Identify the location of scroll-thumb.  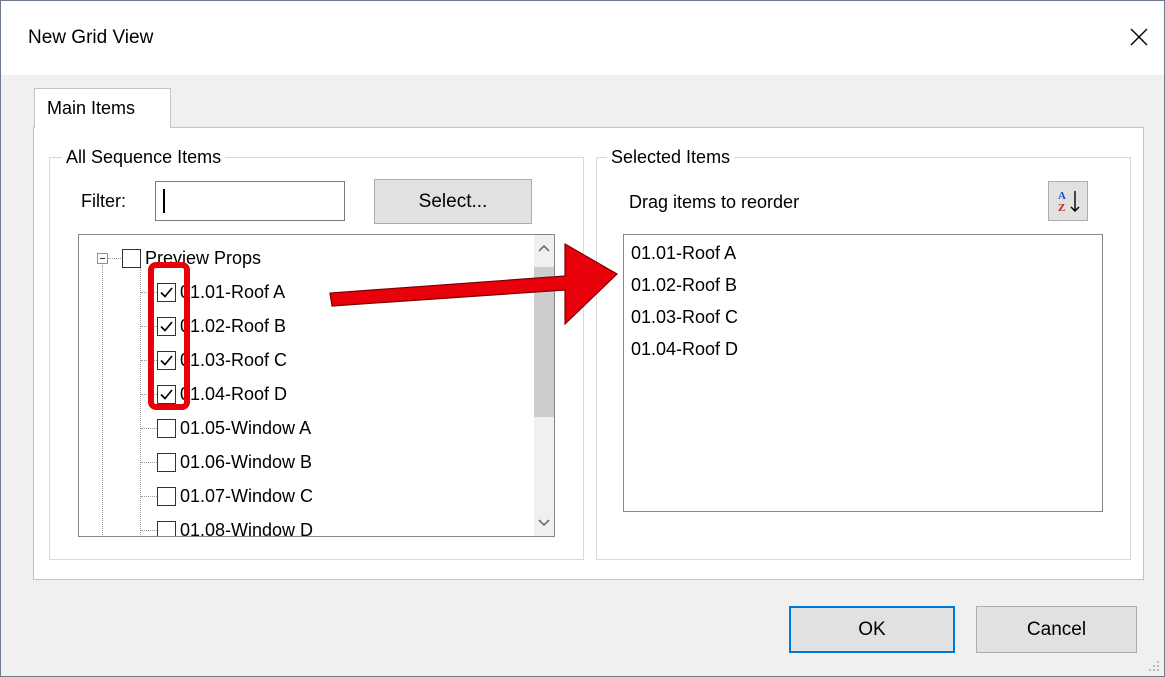
(544, 342).